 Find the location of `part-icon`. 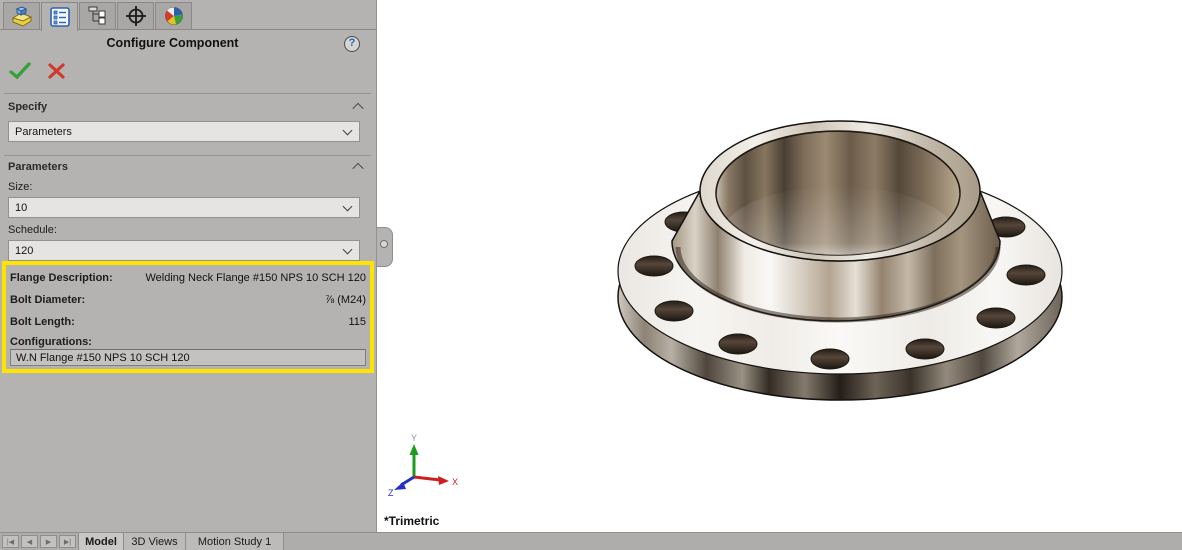

part-icon is located at coordinates (21, 16).